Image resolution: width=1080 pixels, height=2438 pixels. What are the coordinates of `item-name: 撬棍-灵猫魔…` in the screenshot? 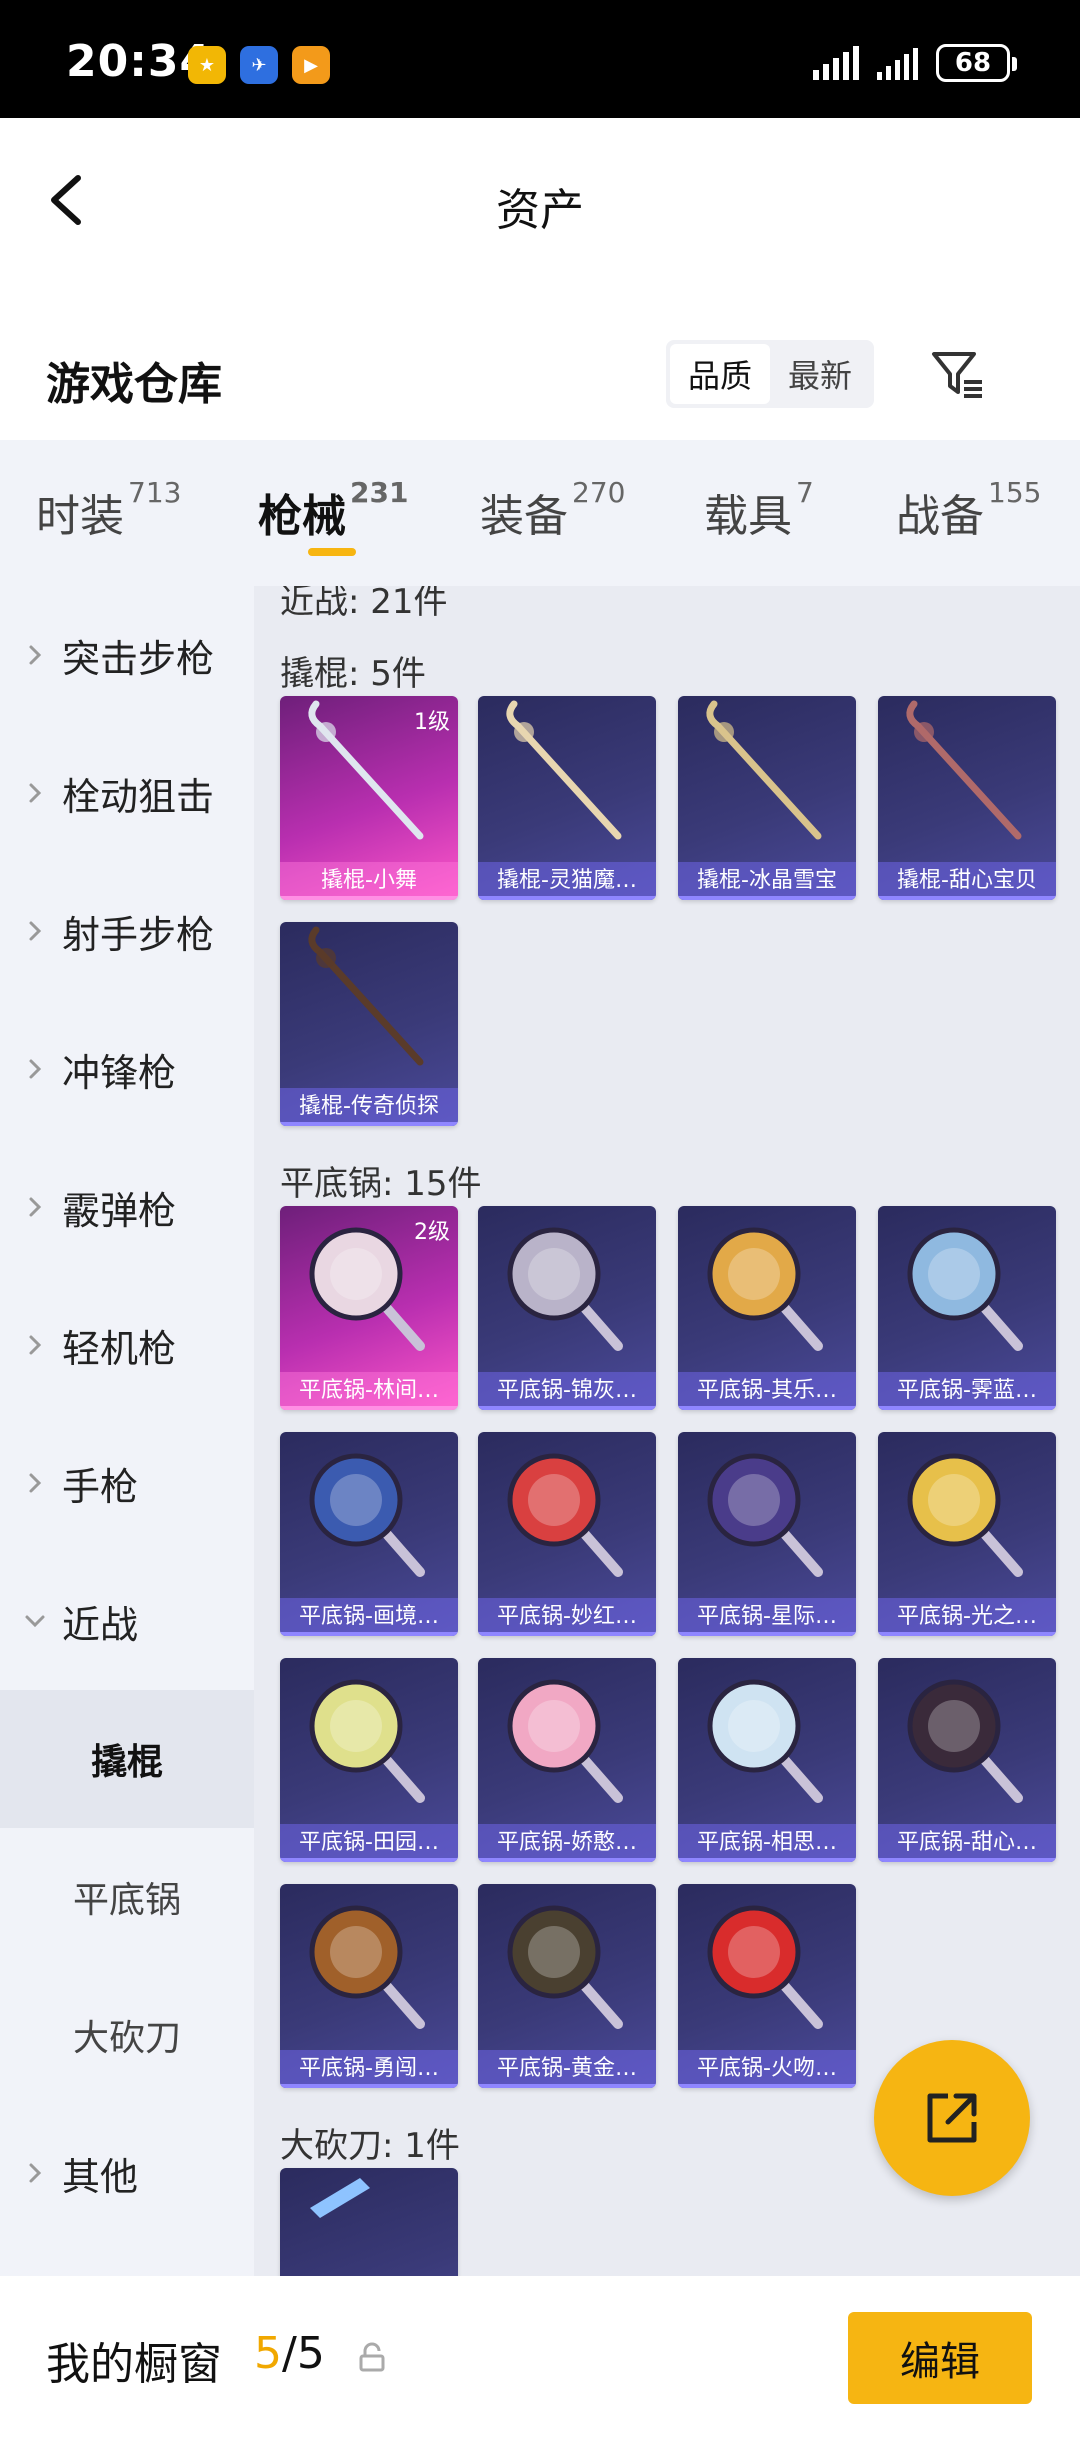 It's located at (567, 881).